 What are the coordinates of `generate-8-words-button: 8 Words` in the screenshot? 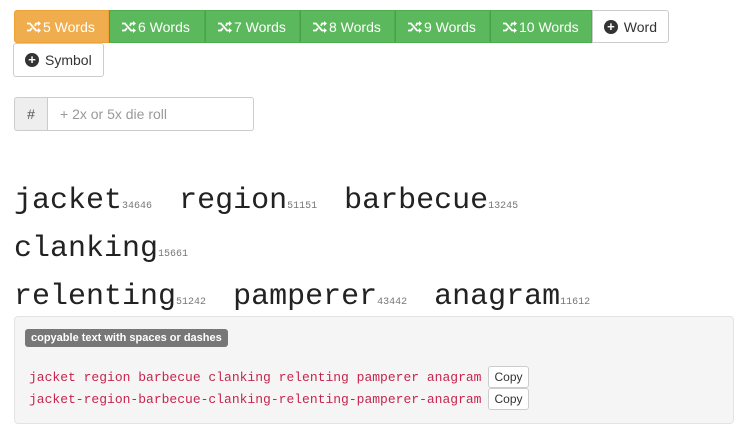 It's located at (347, 26).